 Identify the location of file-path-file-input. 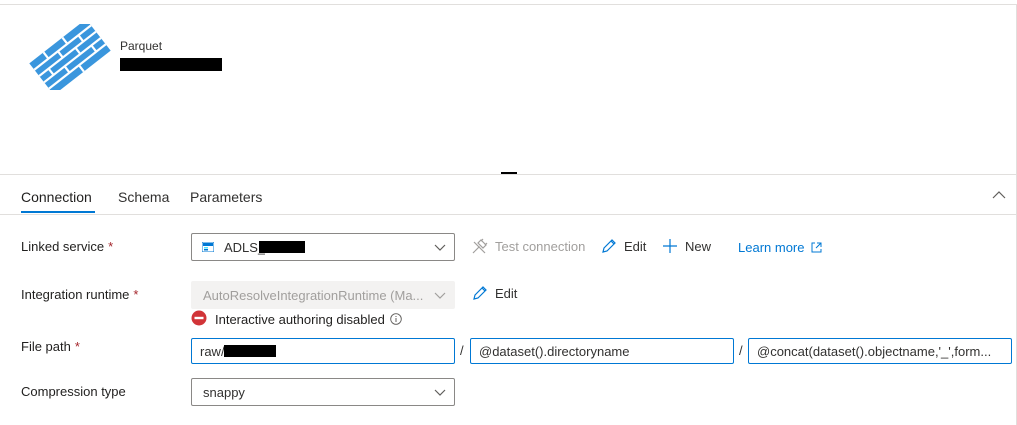
(880, 351).